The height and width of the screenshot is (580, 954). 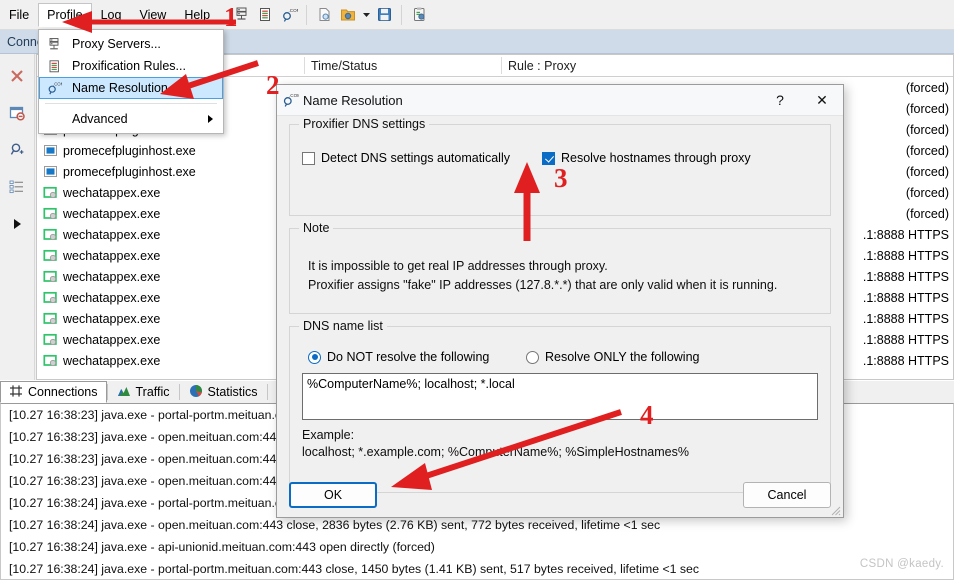 I want to click on toolbar-name-resolution-icon: .COM, so click(x=289, y=15).